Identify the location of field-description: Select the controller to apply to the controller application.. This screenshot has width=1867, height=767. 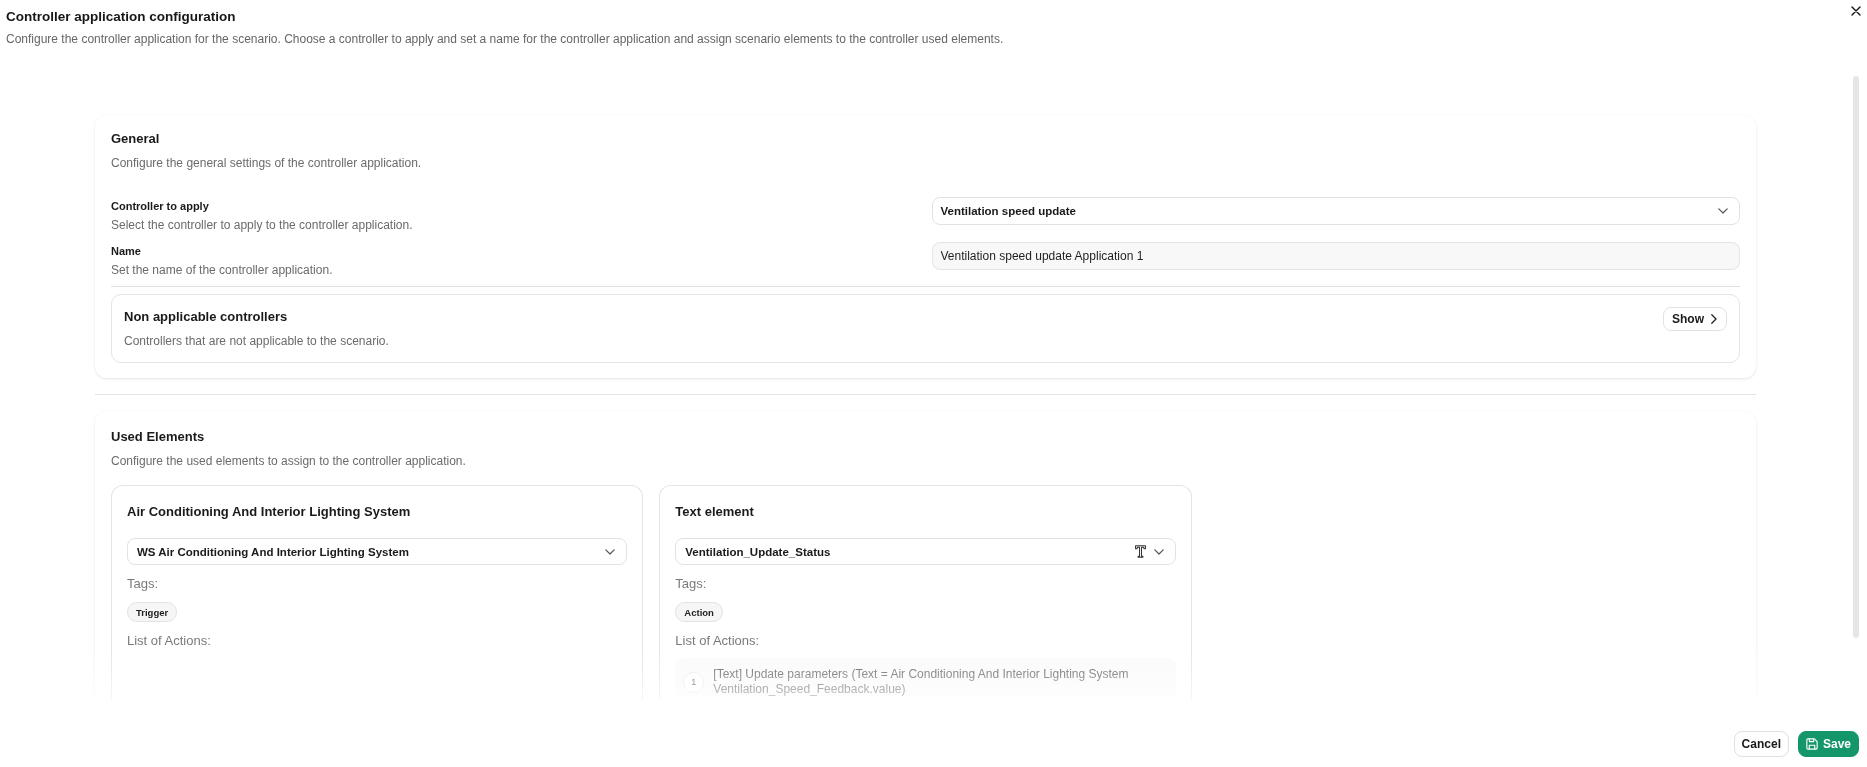
(262, 225).